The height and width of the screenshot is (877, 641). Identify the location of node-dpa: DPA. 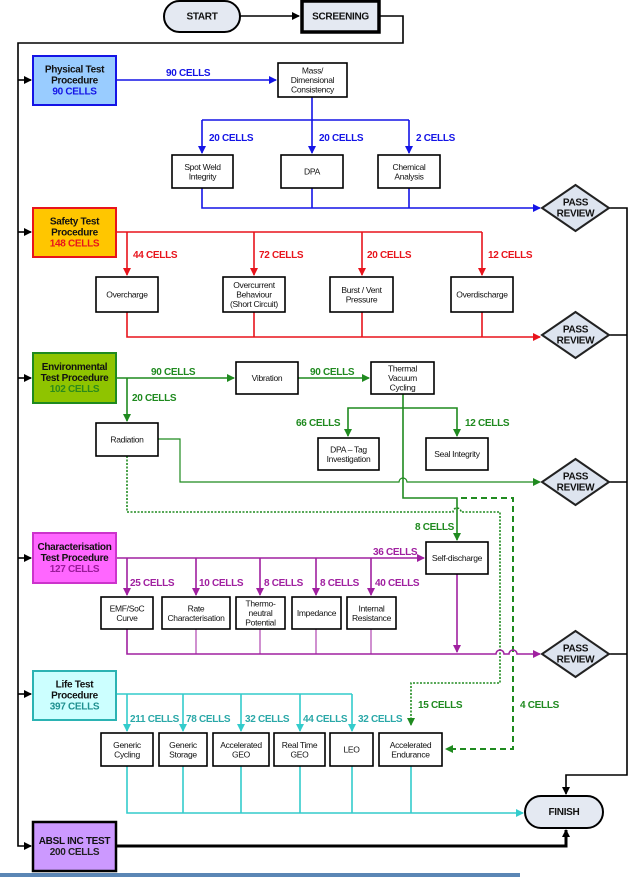
(312, 171).